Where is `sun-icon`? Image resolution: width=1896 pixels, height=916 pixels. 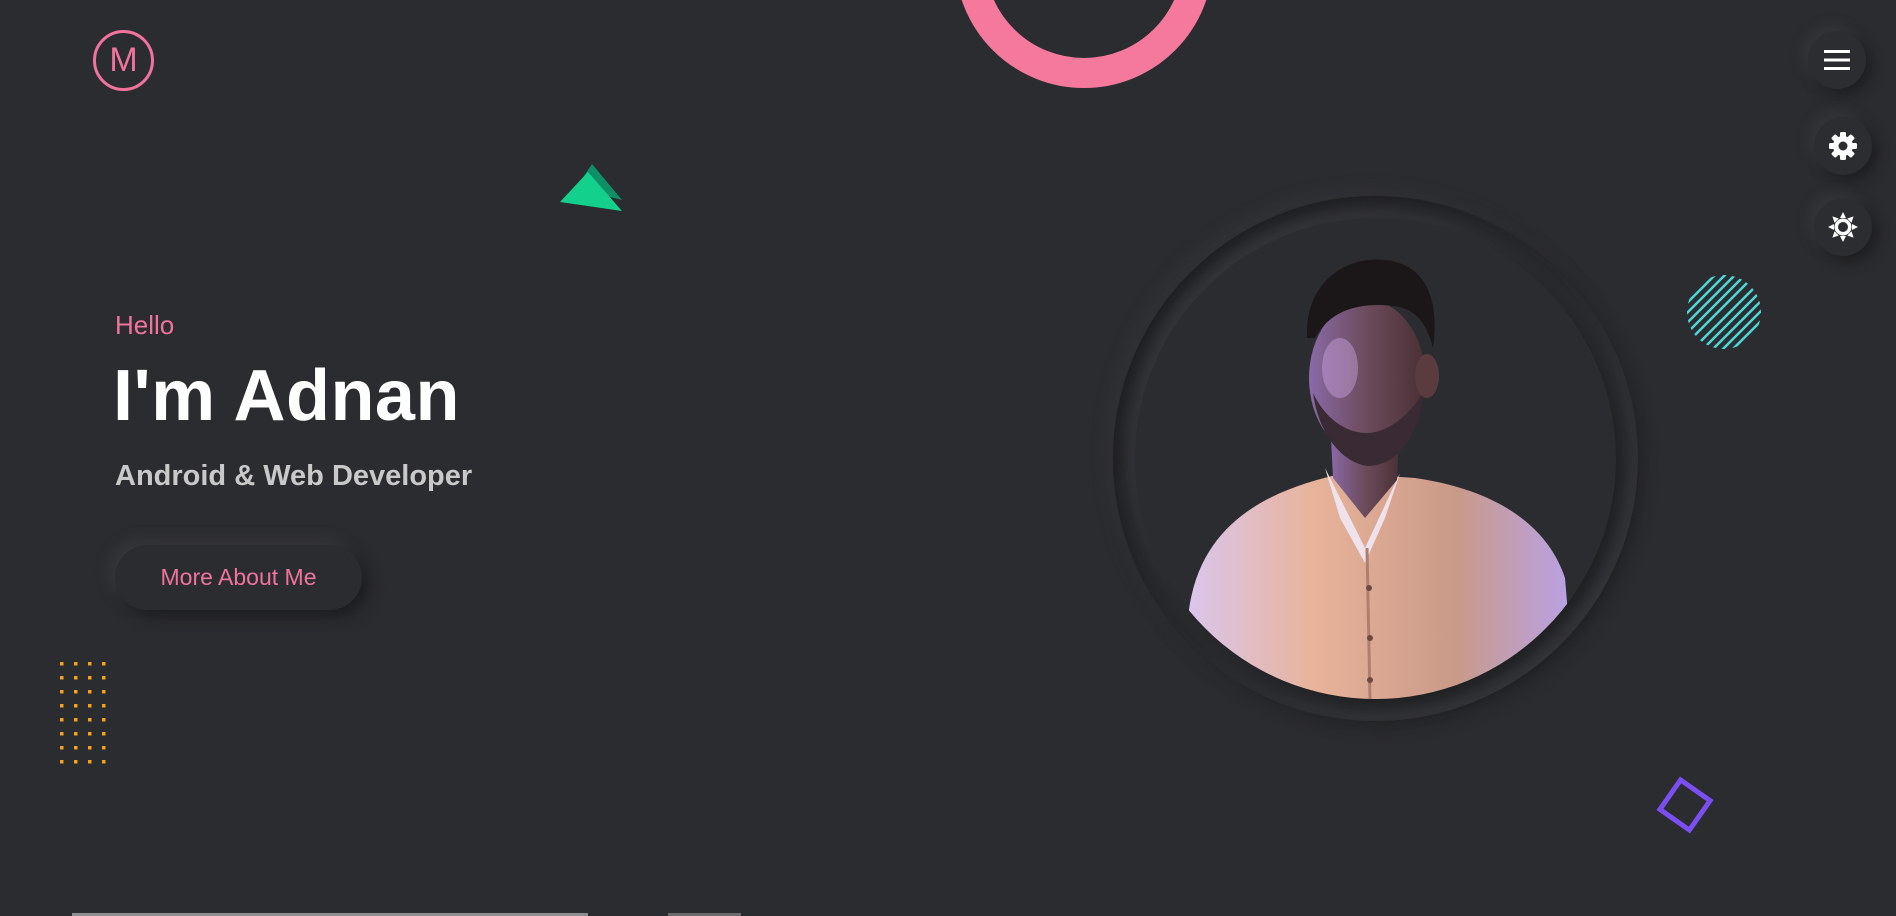 sun-icon is located at coordinates (1843, 227).